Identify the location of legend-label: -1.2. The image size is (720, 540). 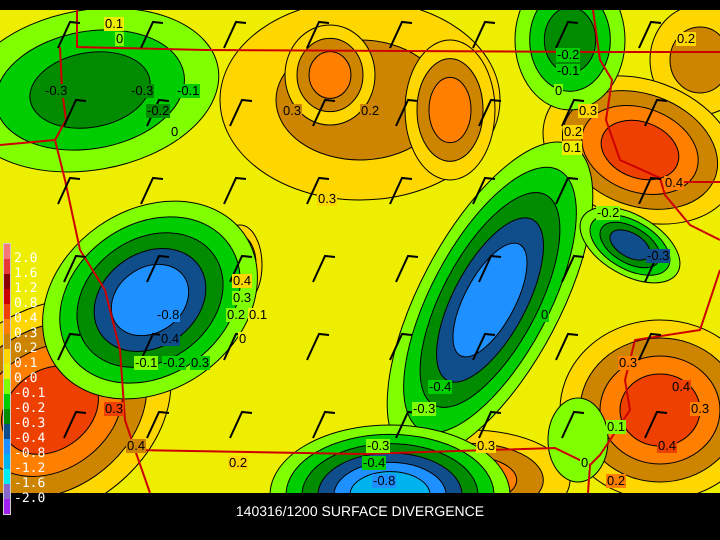
(30, 468).